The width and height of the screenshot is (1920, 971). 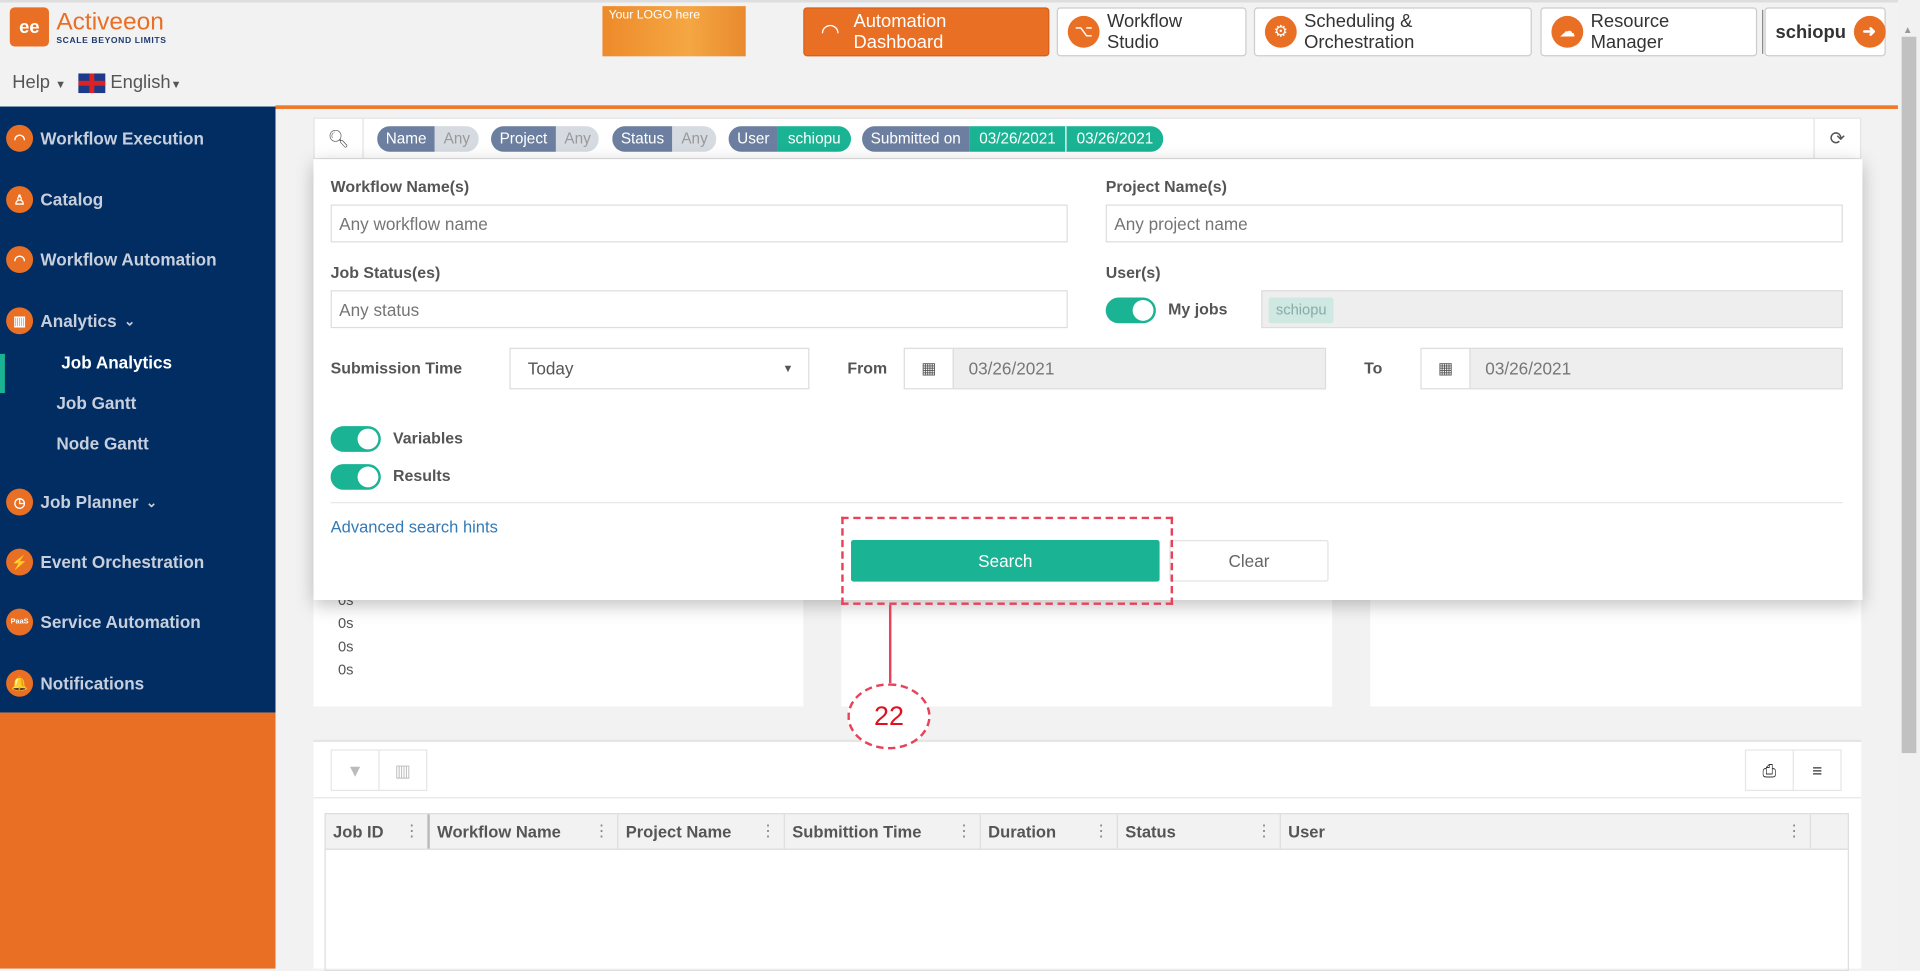 I want to click on uk-flag-icon, so click(x=92, y=83).